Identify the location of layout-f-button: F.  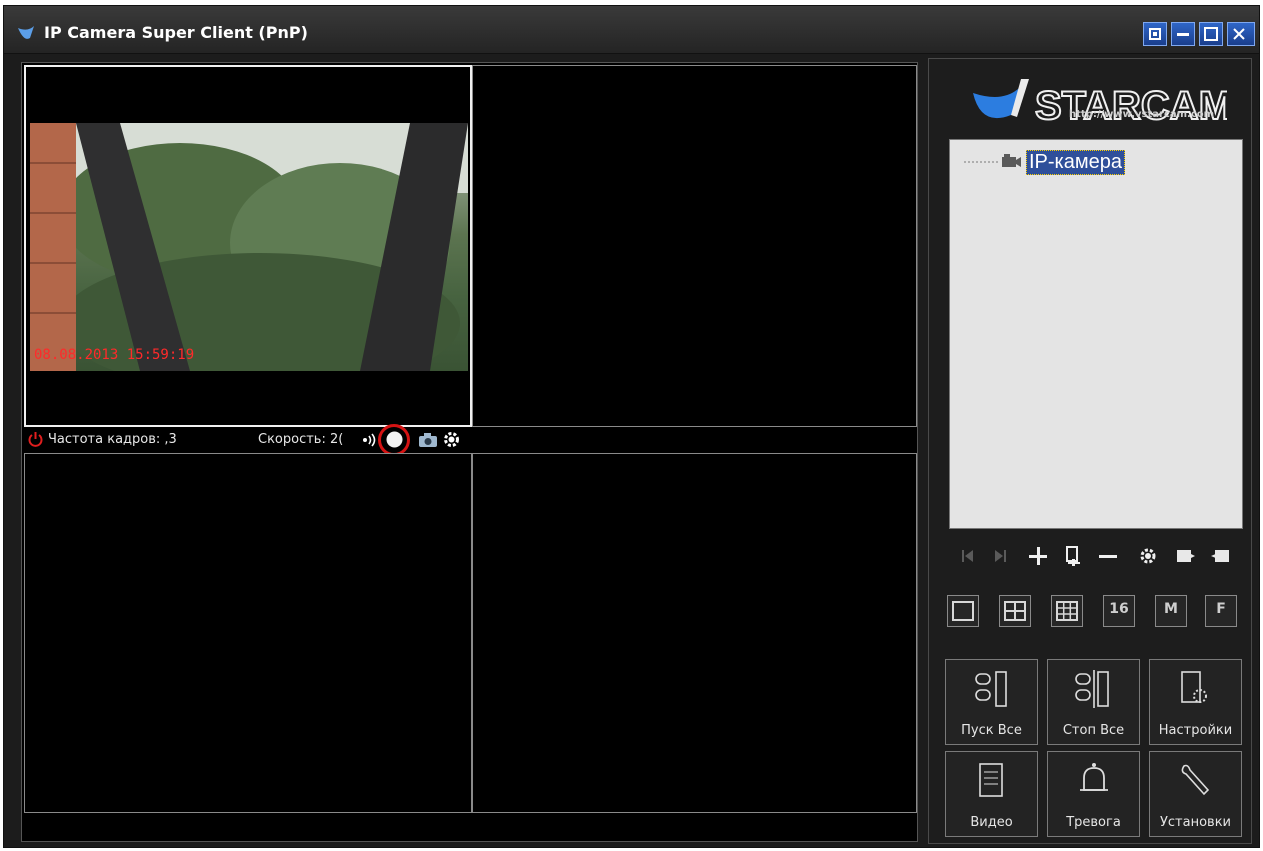
(1221, 611).